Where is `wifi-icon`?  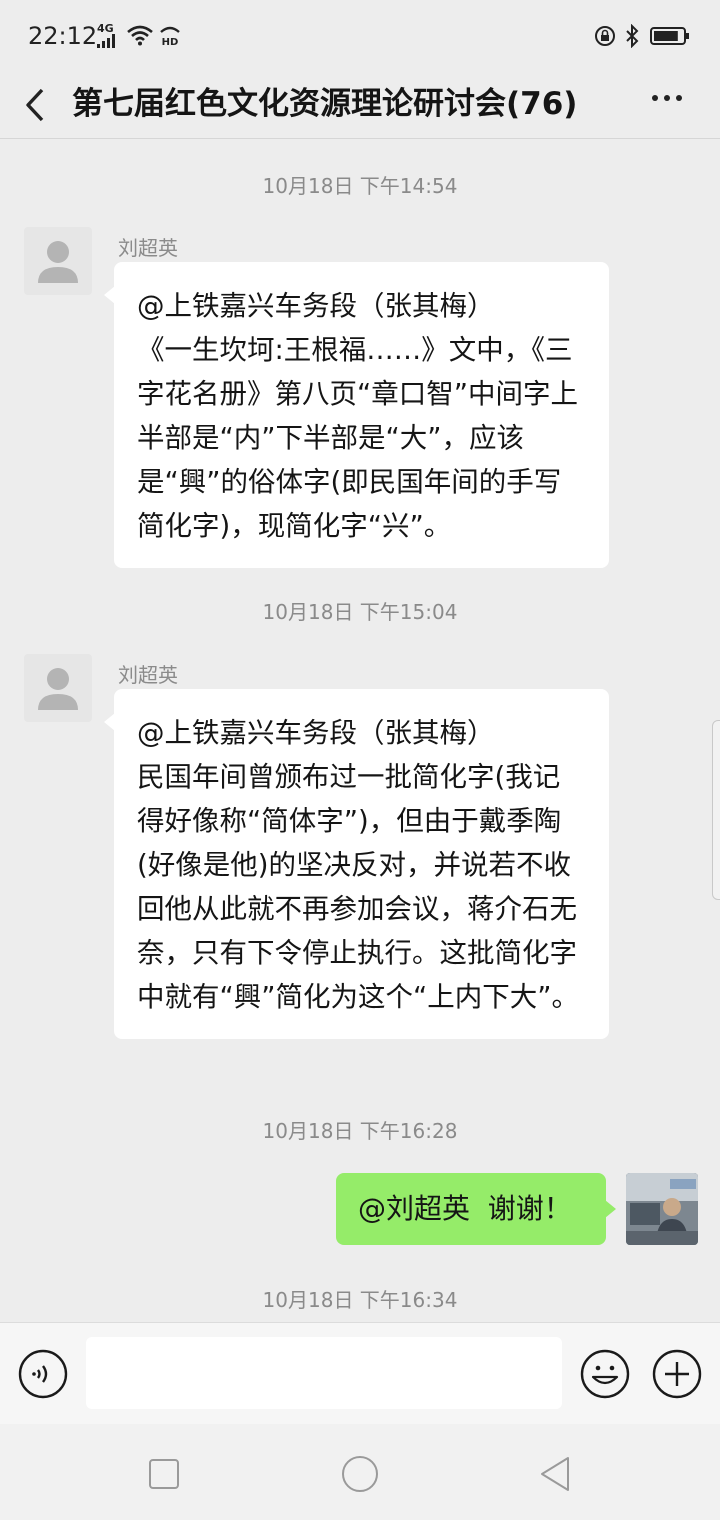 wifi-icon is located at coordinates (140, 35).